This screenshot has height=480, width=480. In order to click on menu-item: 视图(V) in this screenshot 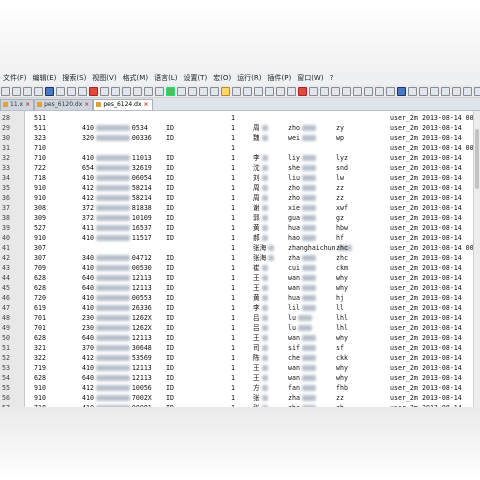, I will do `click(104, 78)`.